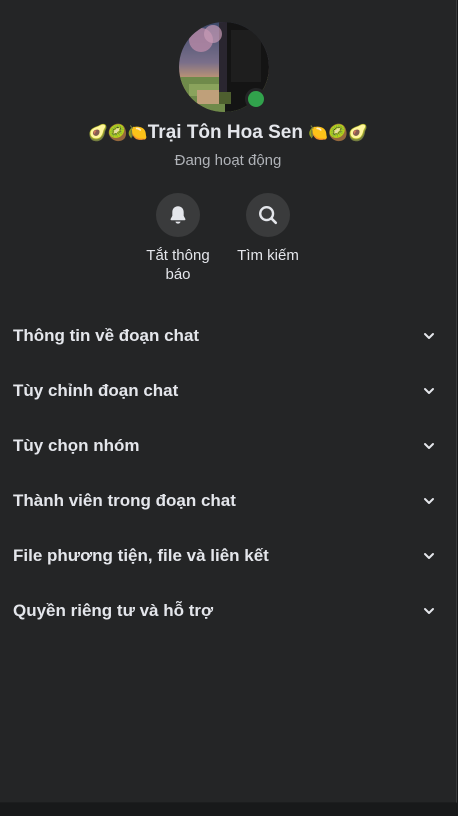 The image size is (458, 816). What do you see at coordinates (228, 610) in the screenshot?
I see `menu-item-privacy-support: Quyền riêng tư và hỗ trợ` at bounding box center [228, 610].